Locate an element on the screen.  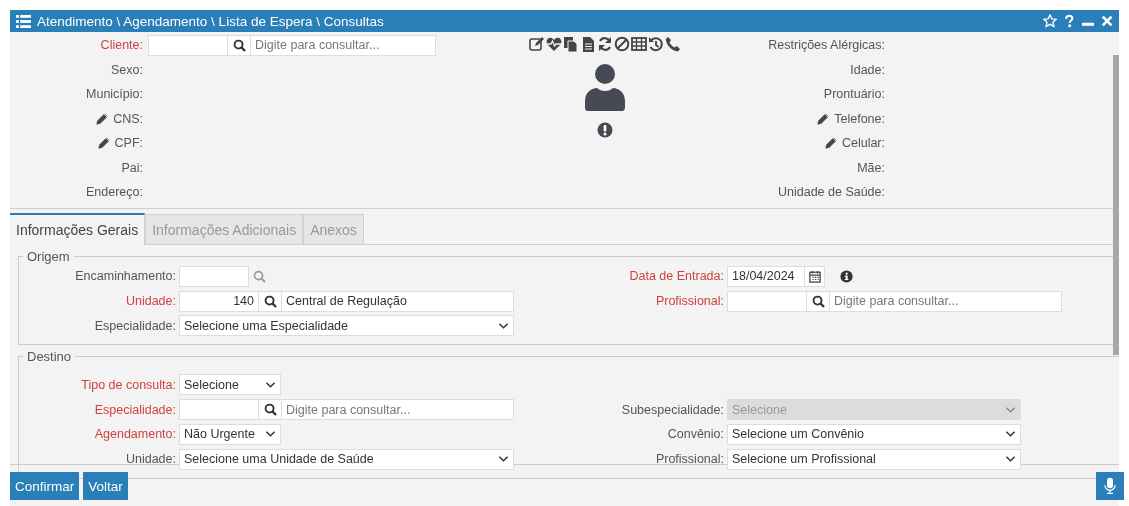
section-legend: Origem is located at coordinates (48, 256).